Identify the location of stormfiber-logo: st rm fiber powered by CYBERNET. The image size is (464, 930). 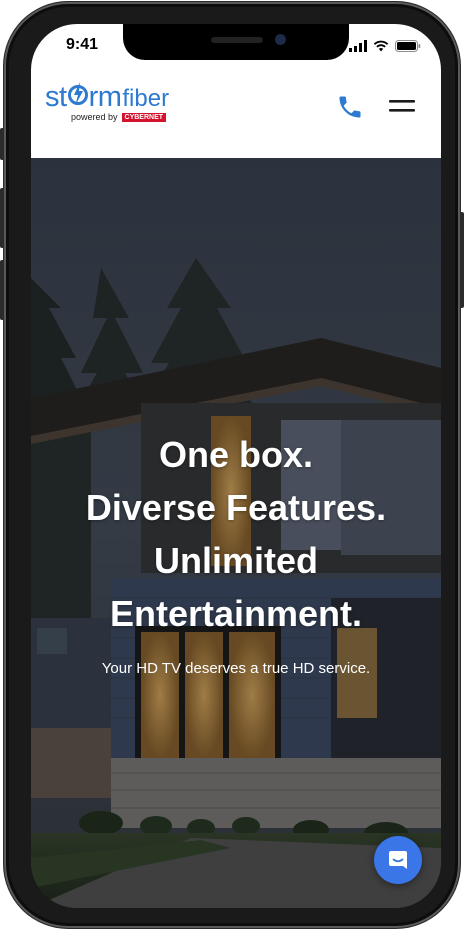
(107, 101).